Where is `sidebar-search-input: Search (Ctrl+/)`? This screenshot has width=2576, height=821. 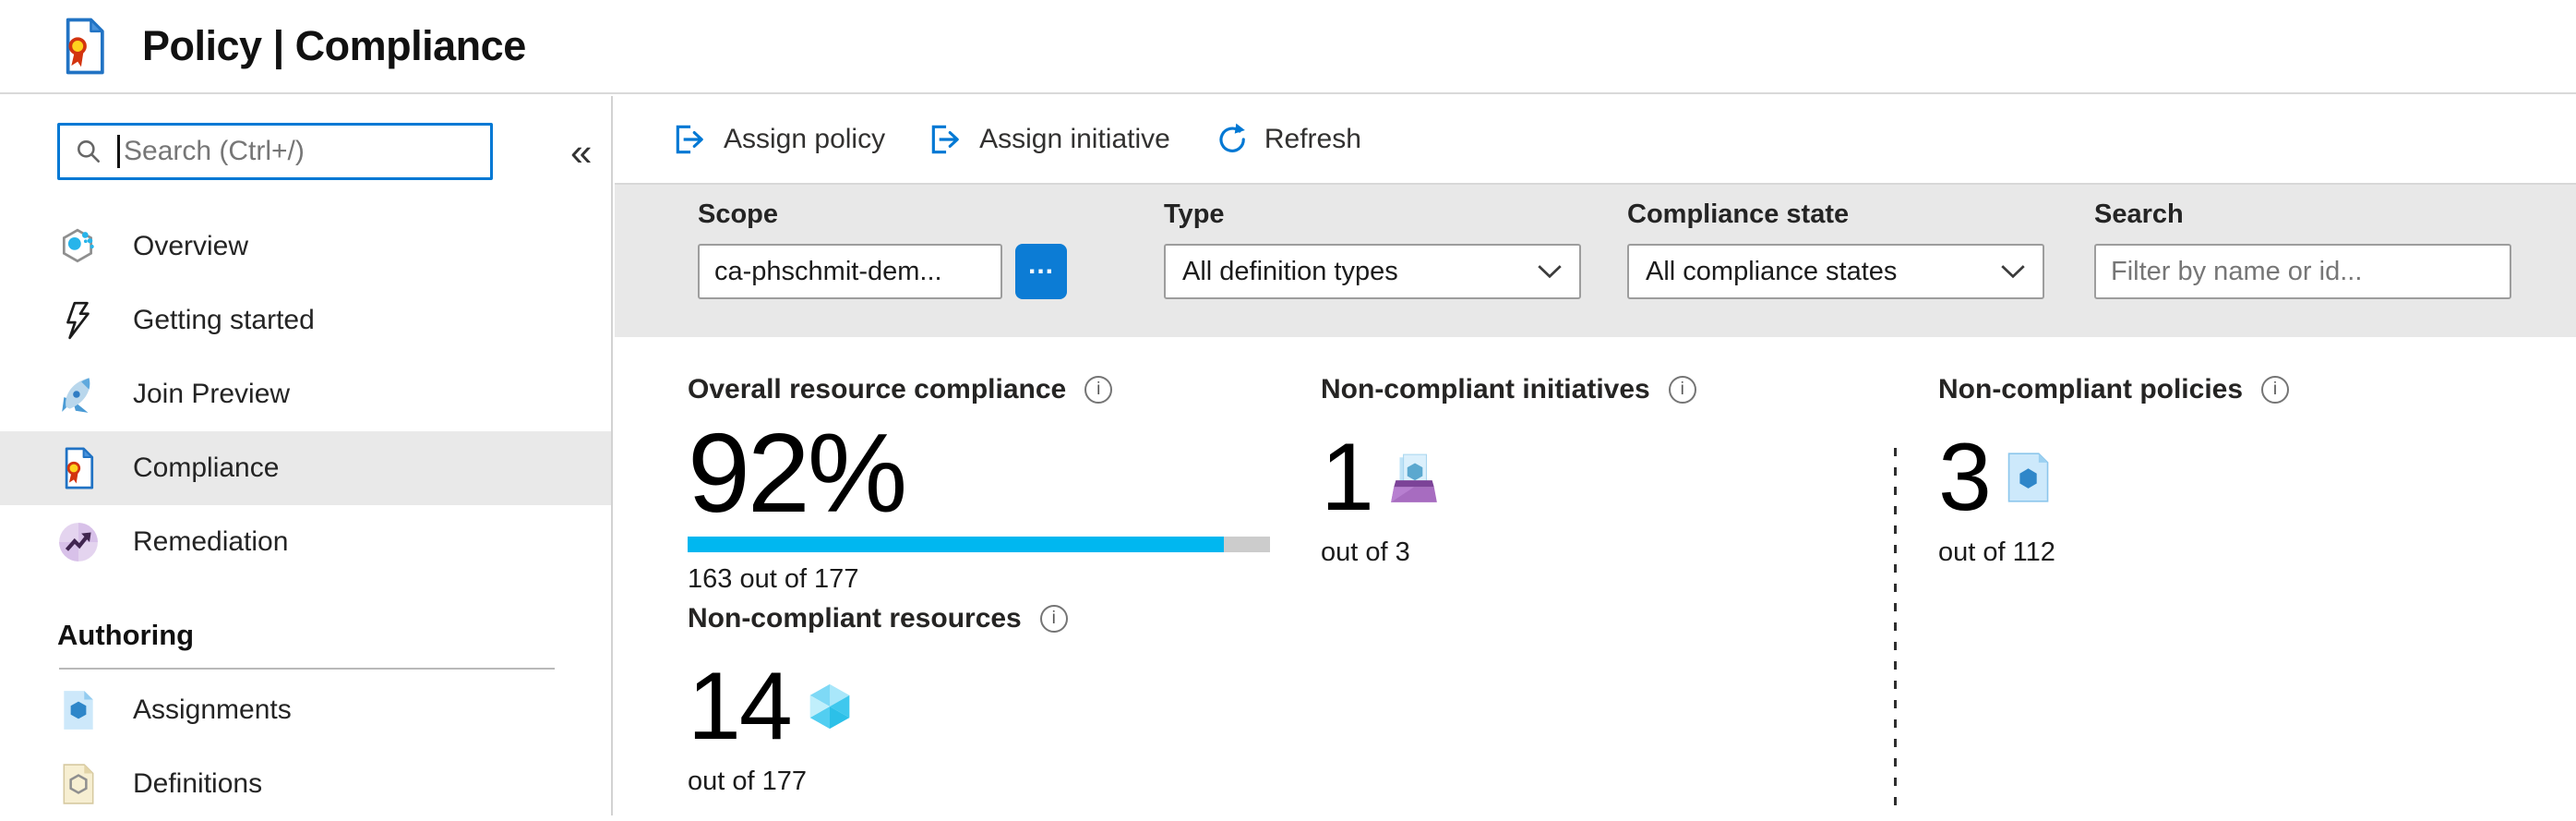
sidebar-search-input: Search (Ctrl+/) is located at coordinates (275, 151).